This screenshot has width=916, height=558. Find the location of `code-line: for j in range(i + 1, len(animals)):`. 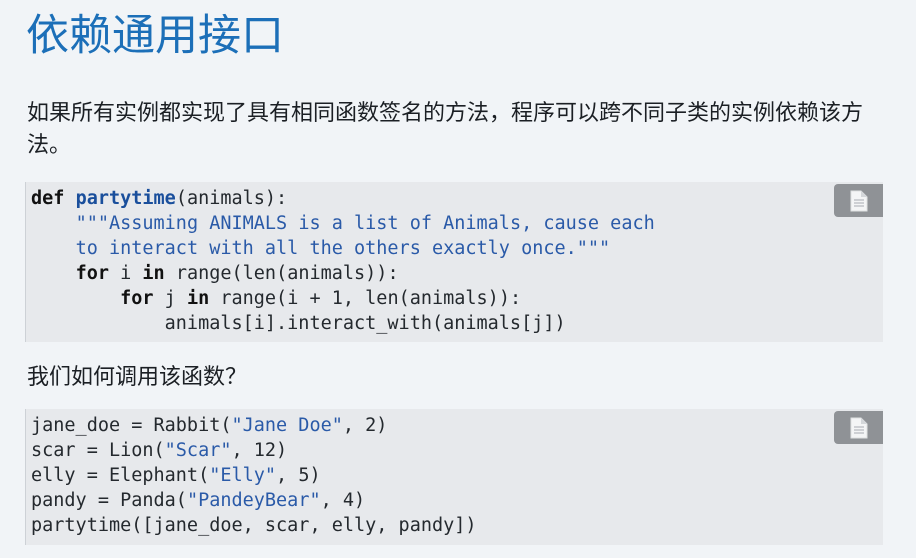

code-line: for j in range(i + 1, len(animals)): is located at coordinates (276, 298).